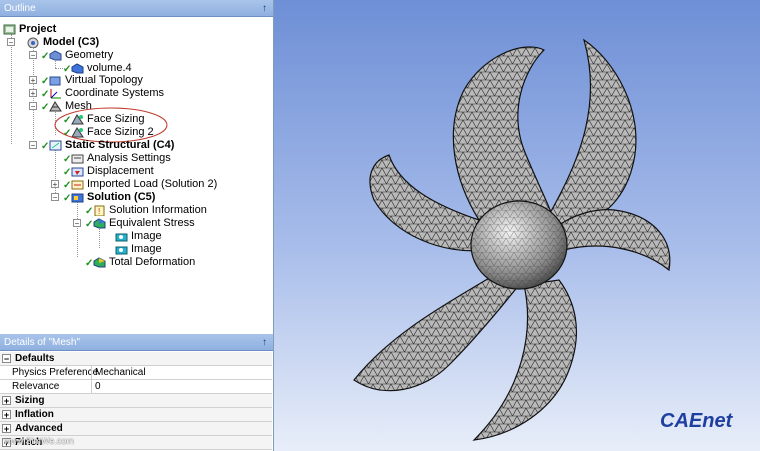 The width and height of the screenshot is (760, 451). Describe the element at coordinates (136, 8) in the screenshot. I see `outline-title-bar: Outline ↑` at that location.